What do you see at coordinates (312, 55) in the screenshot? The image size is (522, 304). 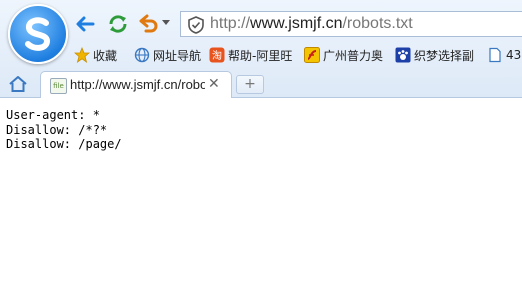 I see `flash-icon` at bounding box center [312, 55].